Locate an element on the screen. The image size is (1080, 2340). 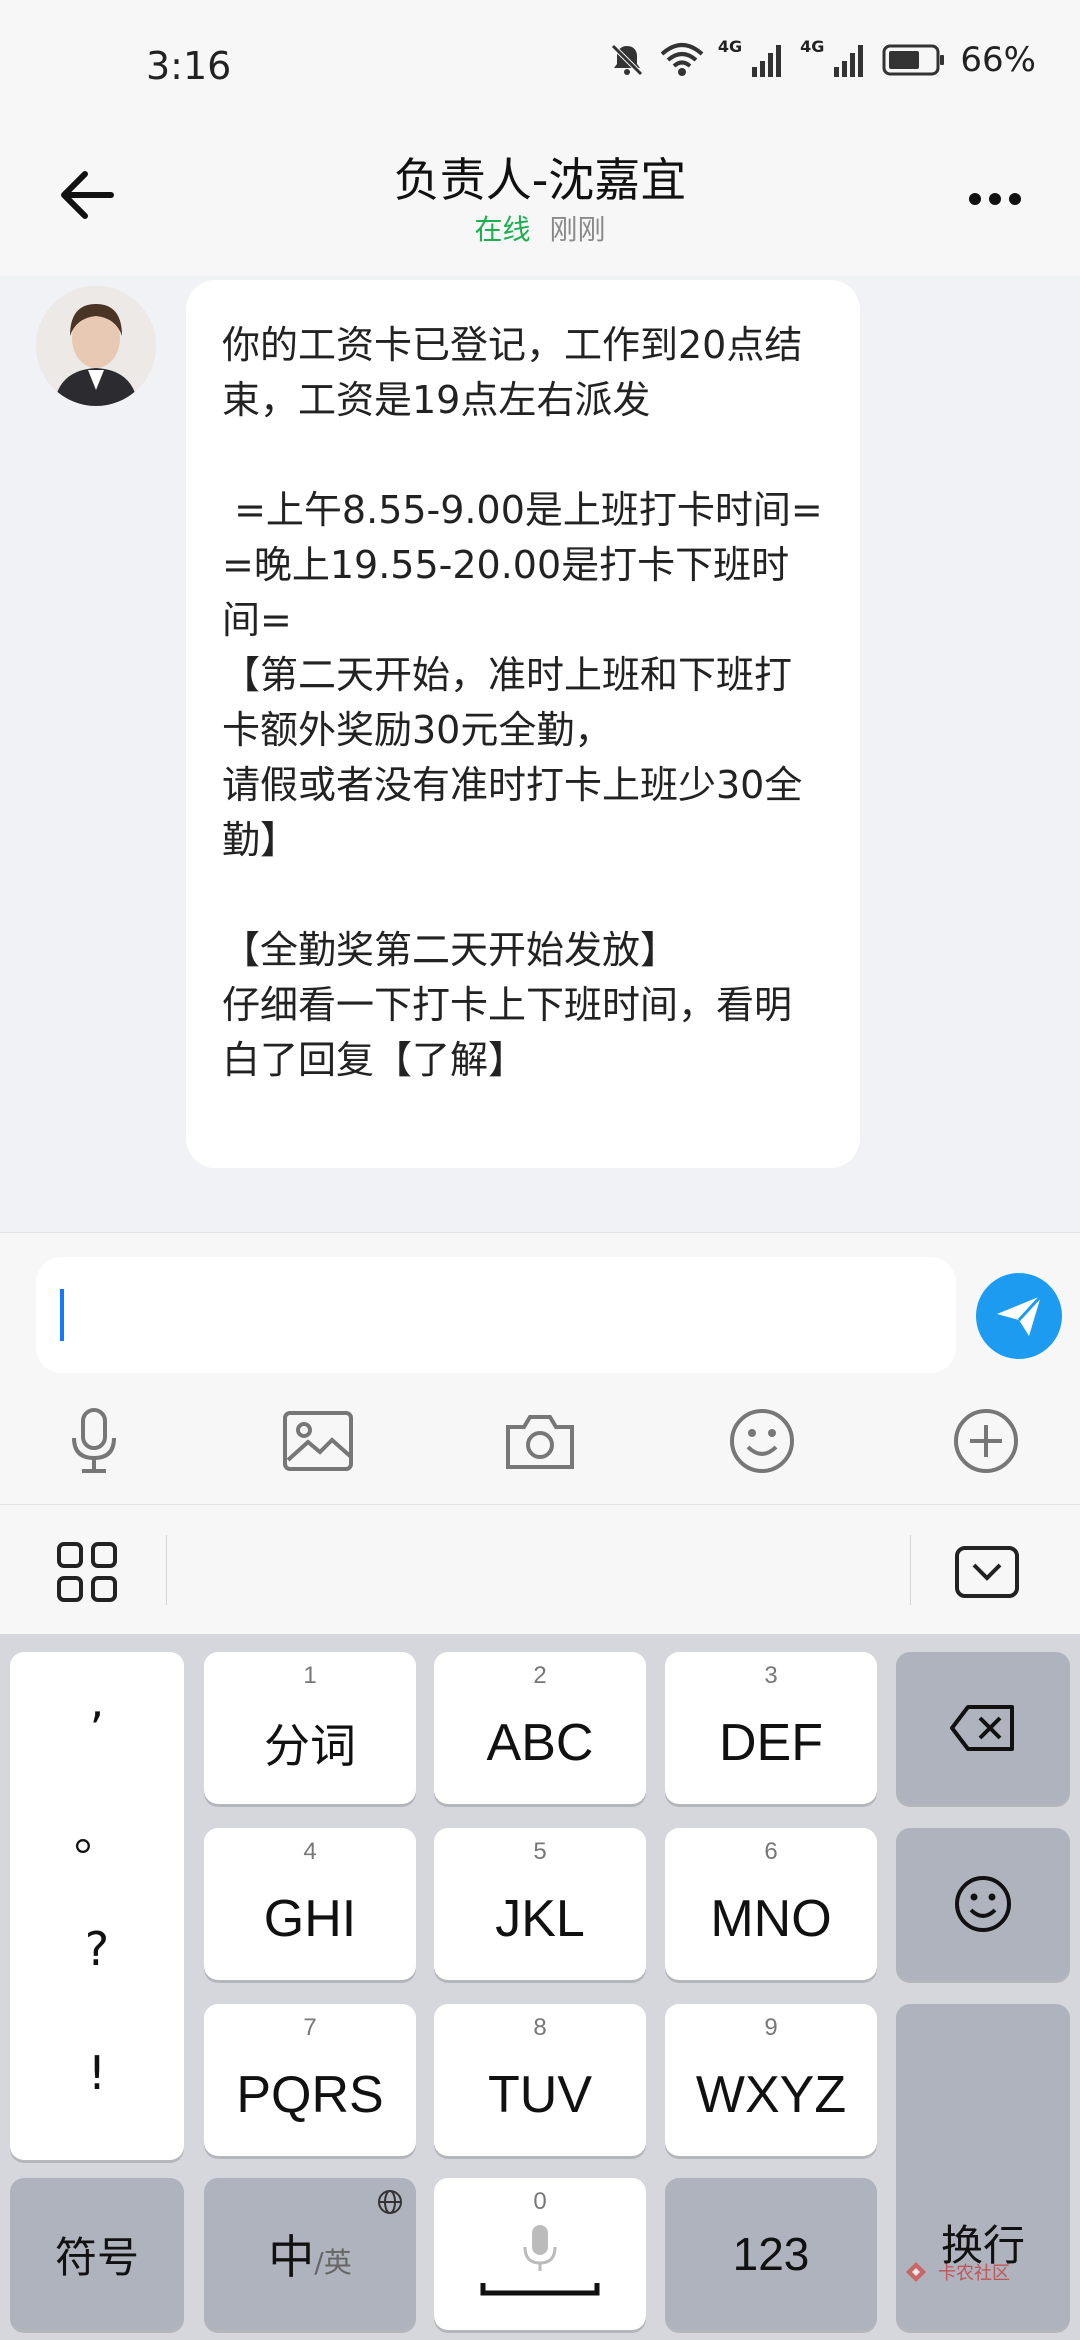
symbols-key: 符号 is located at coordinates (97, 2254).